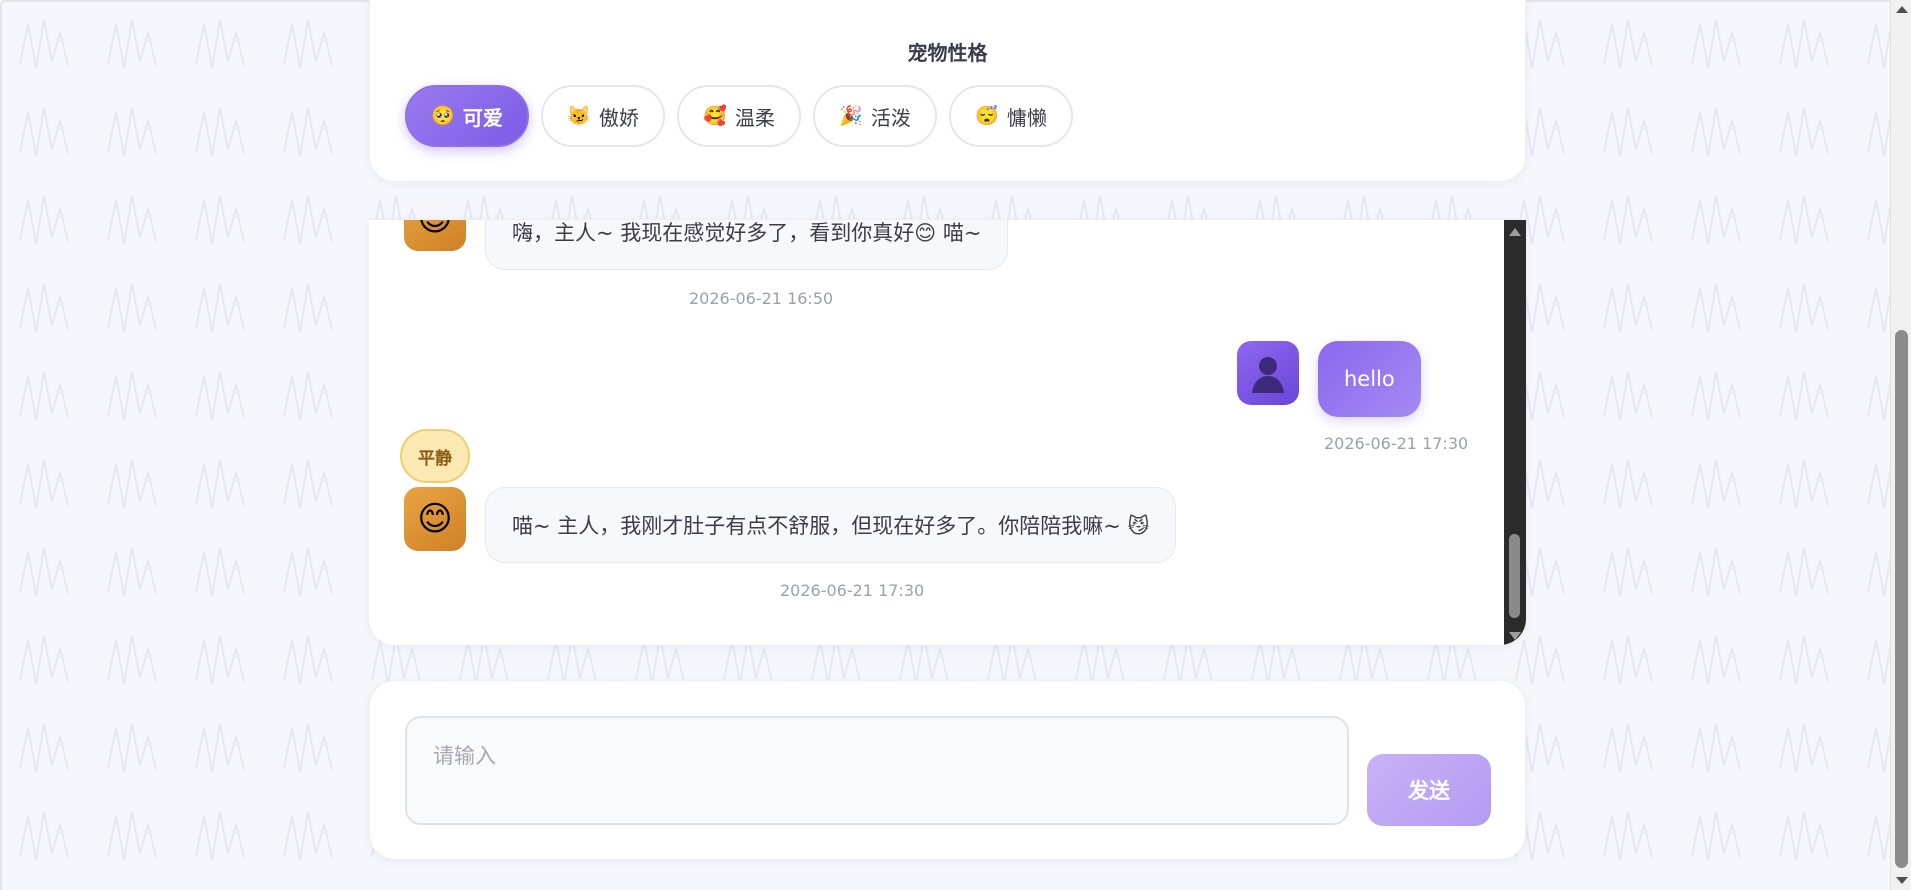 The height and width of the screenshot is (890, 1911). Describe the element at coordinates (761, 298) in the screenshot. I see `message-timestamp: 2026-06-21 16:50` at that location.